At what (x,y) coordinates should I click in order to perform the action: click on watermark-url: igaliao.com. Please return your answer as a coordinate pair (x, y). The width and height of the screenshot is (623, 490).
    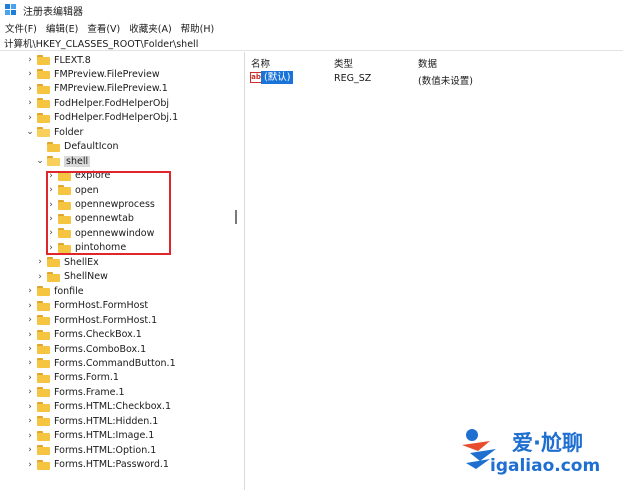
    Looking at the image, I should click on (545, 466).